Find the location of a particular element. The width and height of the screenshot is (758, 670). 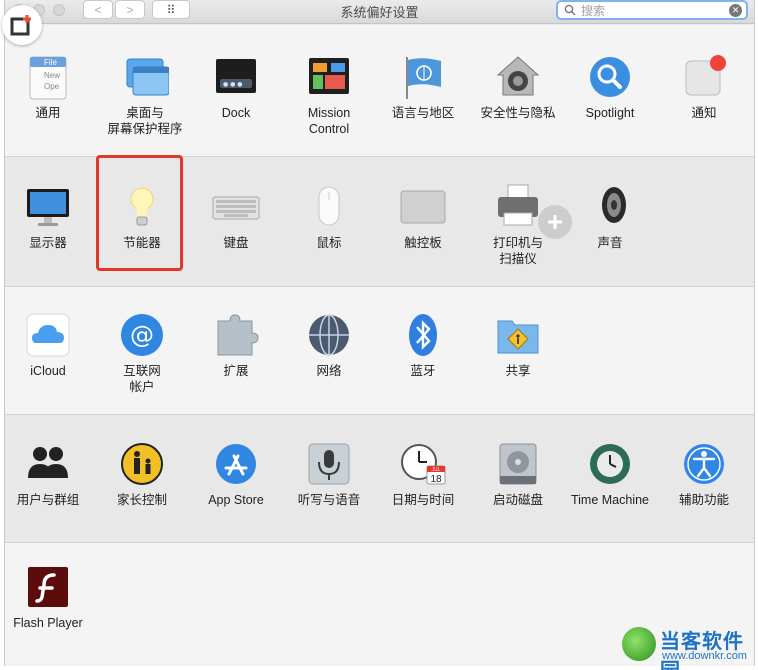

at-sign-icon: @ is located at coordinates (142, 335).